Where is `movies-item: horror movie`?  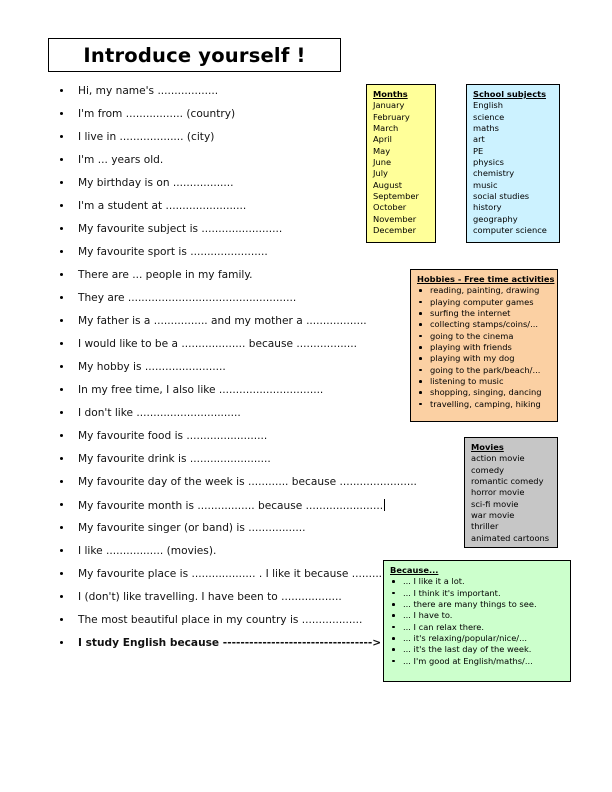
movies-item: horror movie is located at coordinates (498, 492).